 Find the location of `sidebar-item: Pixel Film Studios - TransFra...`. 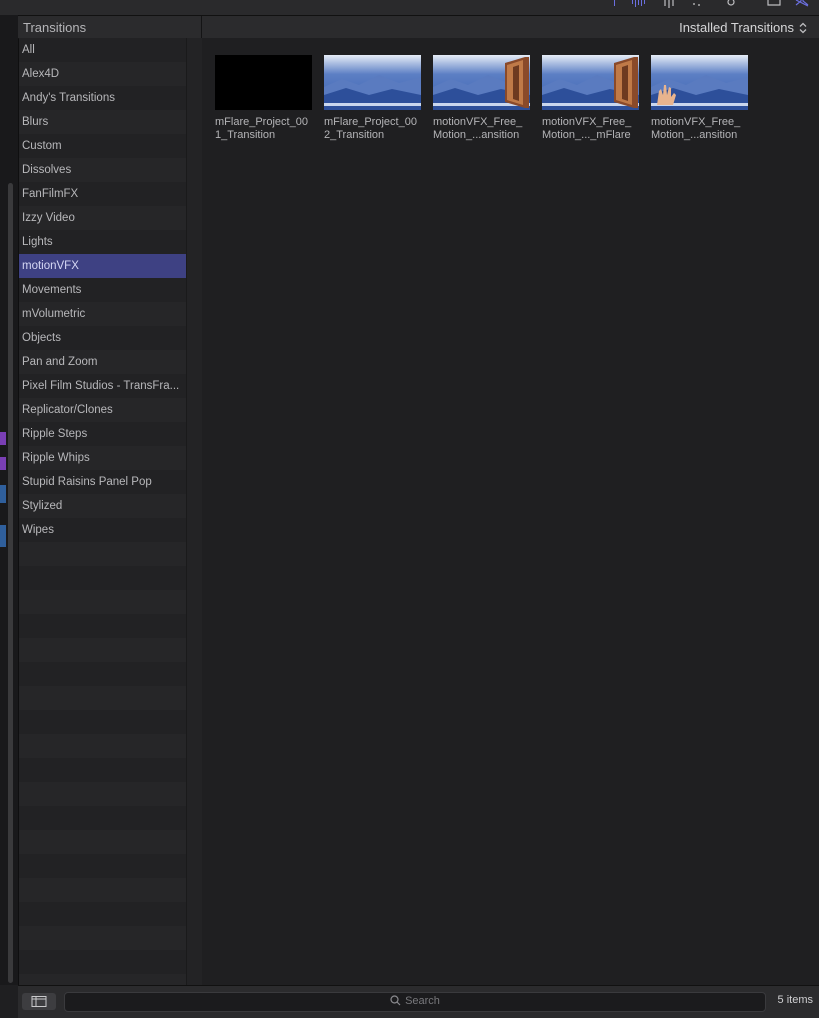

sidebar-item: Pixel Film Studios - TransFra... is located at coordinates (102, 386).